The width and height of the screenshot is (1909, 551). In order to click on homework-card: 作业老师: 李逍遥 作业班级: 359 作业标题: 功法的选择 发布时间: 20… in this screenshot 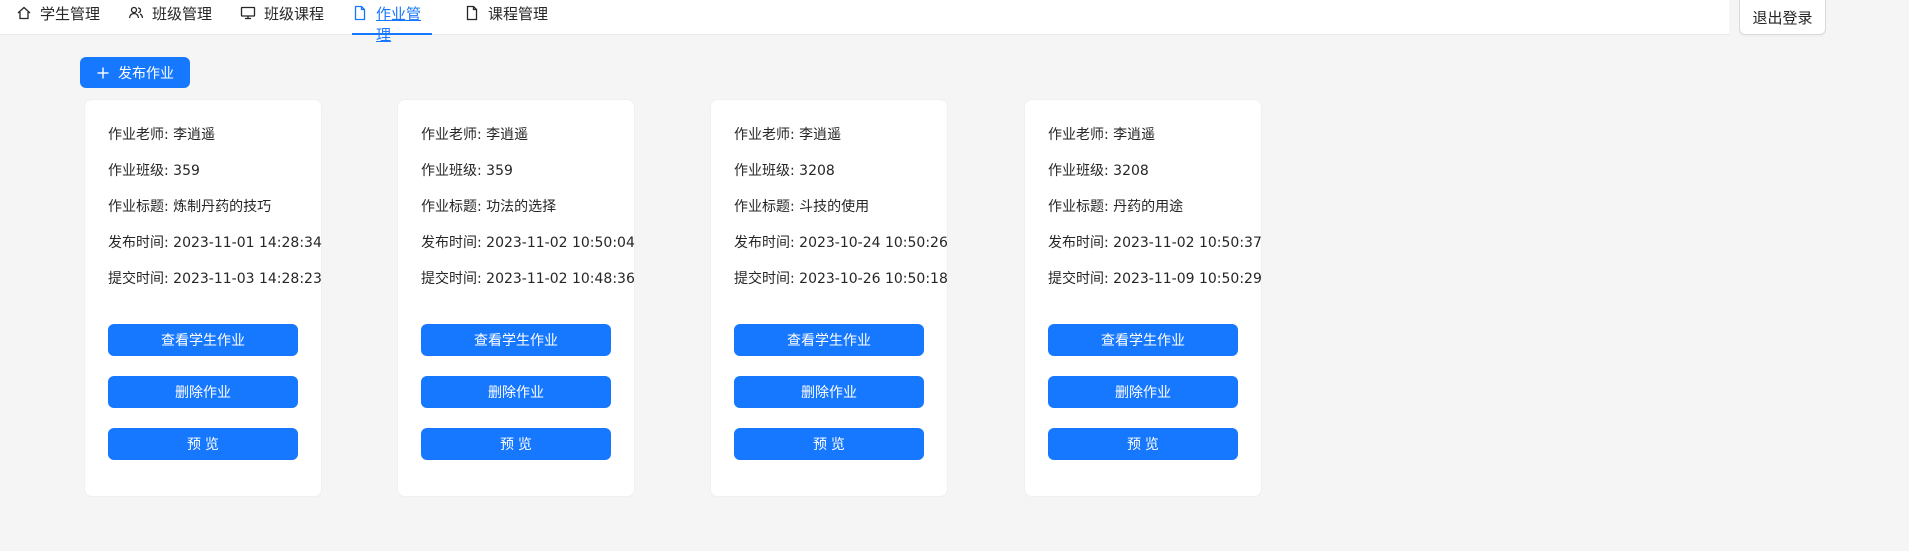, I will do `click(516, 298)`.